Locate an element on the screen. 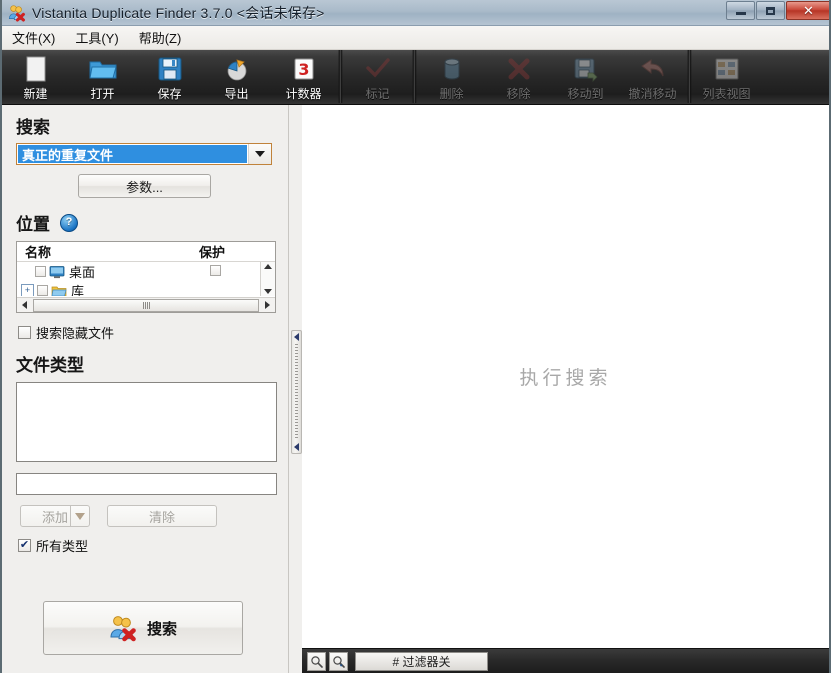 The width and height of the screenshot is (831, 673). toolbar-button-move-to: 移动到 is located at coordinates (585, 76).